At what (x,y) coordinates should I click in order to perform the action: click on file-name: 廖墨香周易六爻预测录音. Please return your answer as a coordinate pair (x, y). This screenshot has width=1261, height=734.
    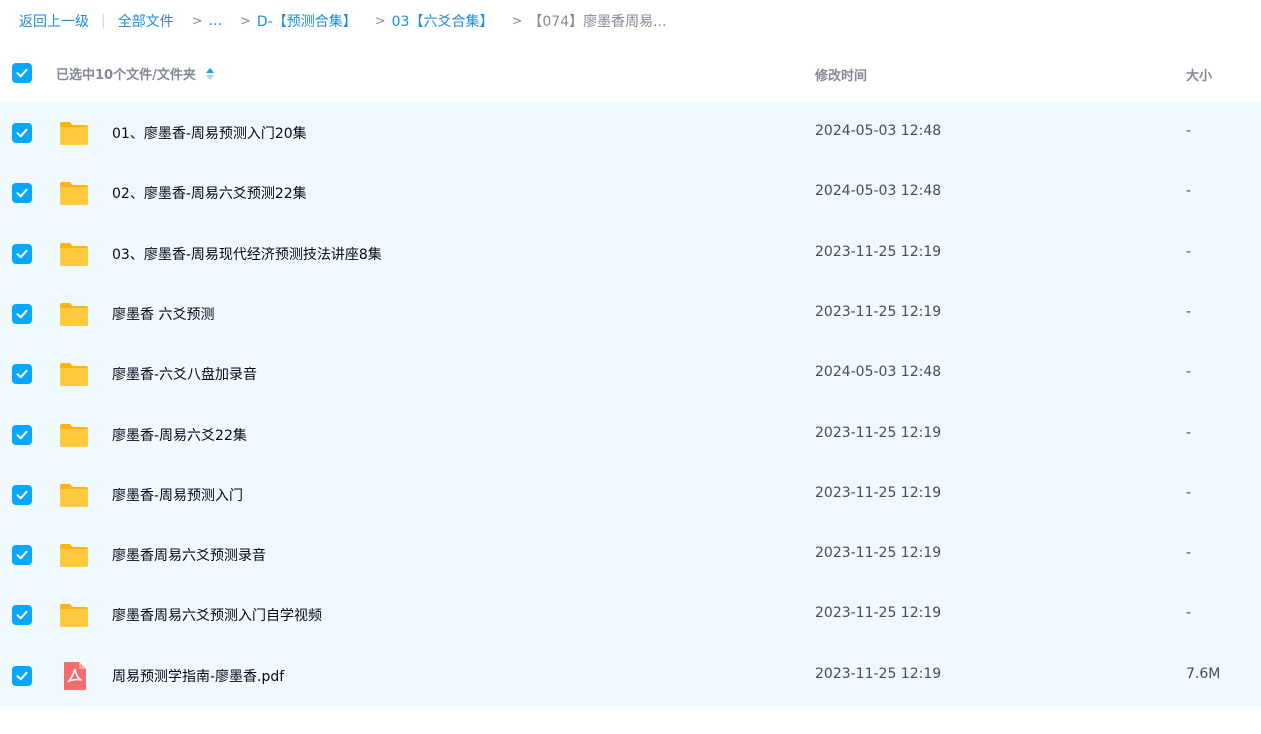
    Looking at the image, I should click on (189, 555).